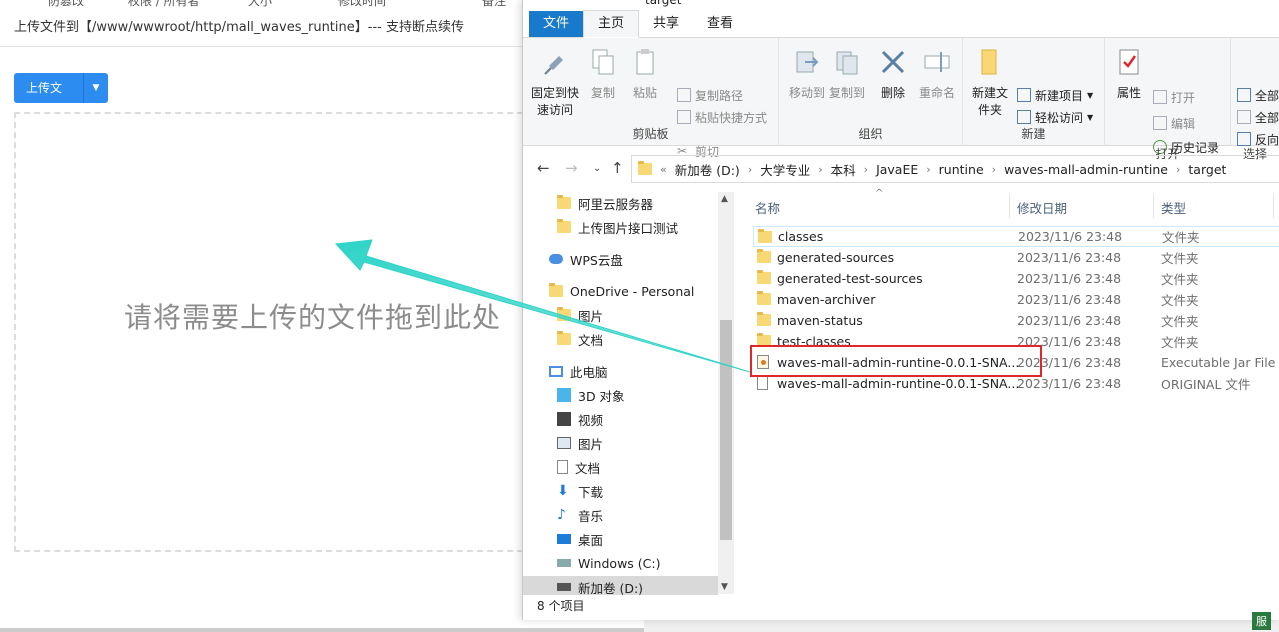 This screenshot has width=1279, height=632. I want to click on copy-path-icon, so click(684, 95).